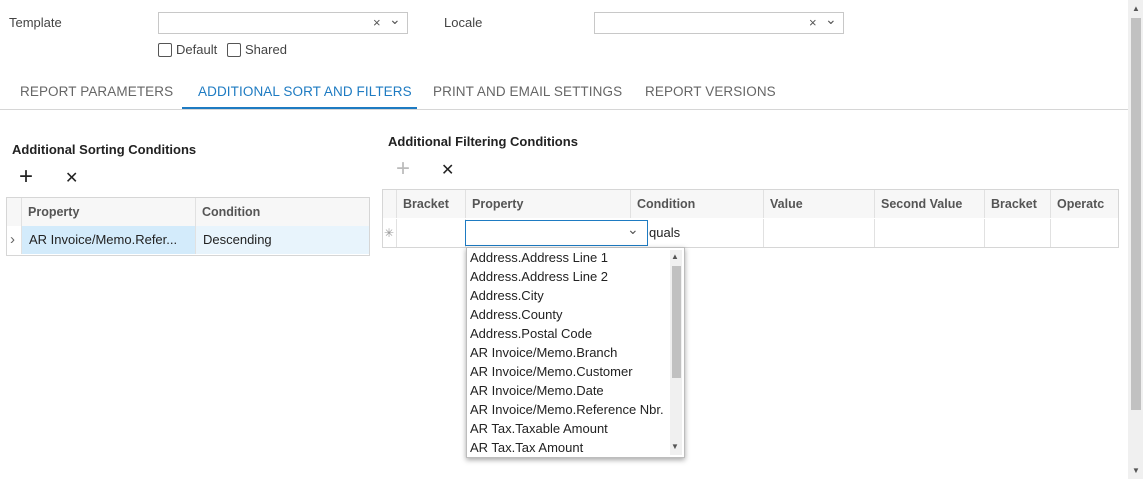 This screenshot has width=1148, height=479. Describe the element at coordinates (390, 233) in the screenshot. I see `new-row-icon: ✳` at that location.